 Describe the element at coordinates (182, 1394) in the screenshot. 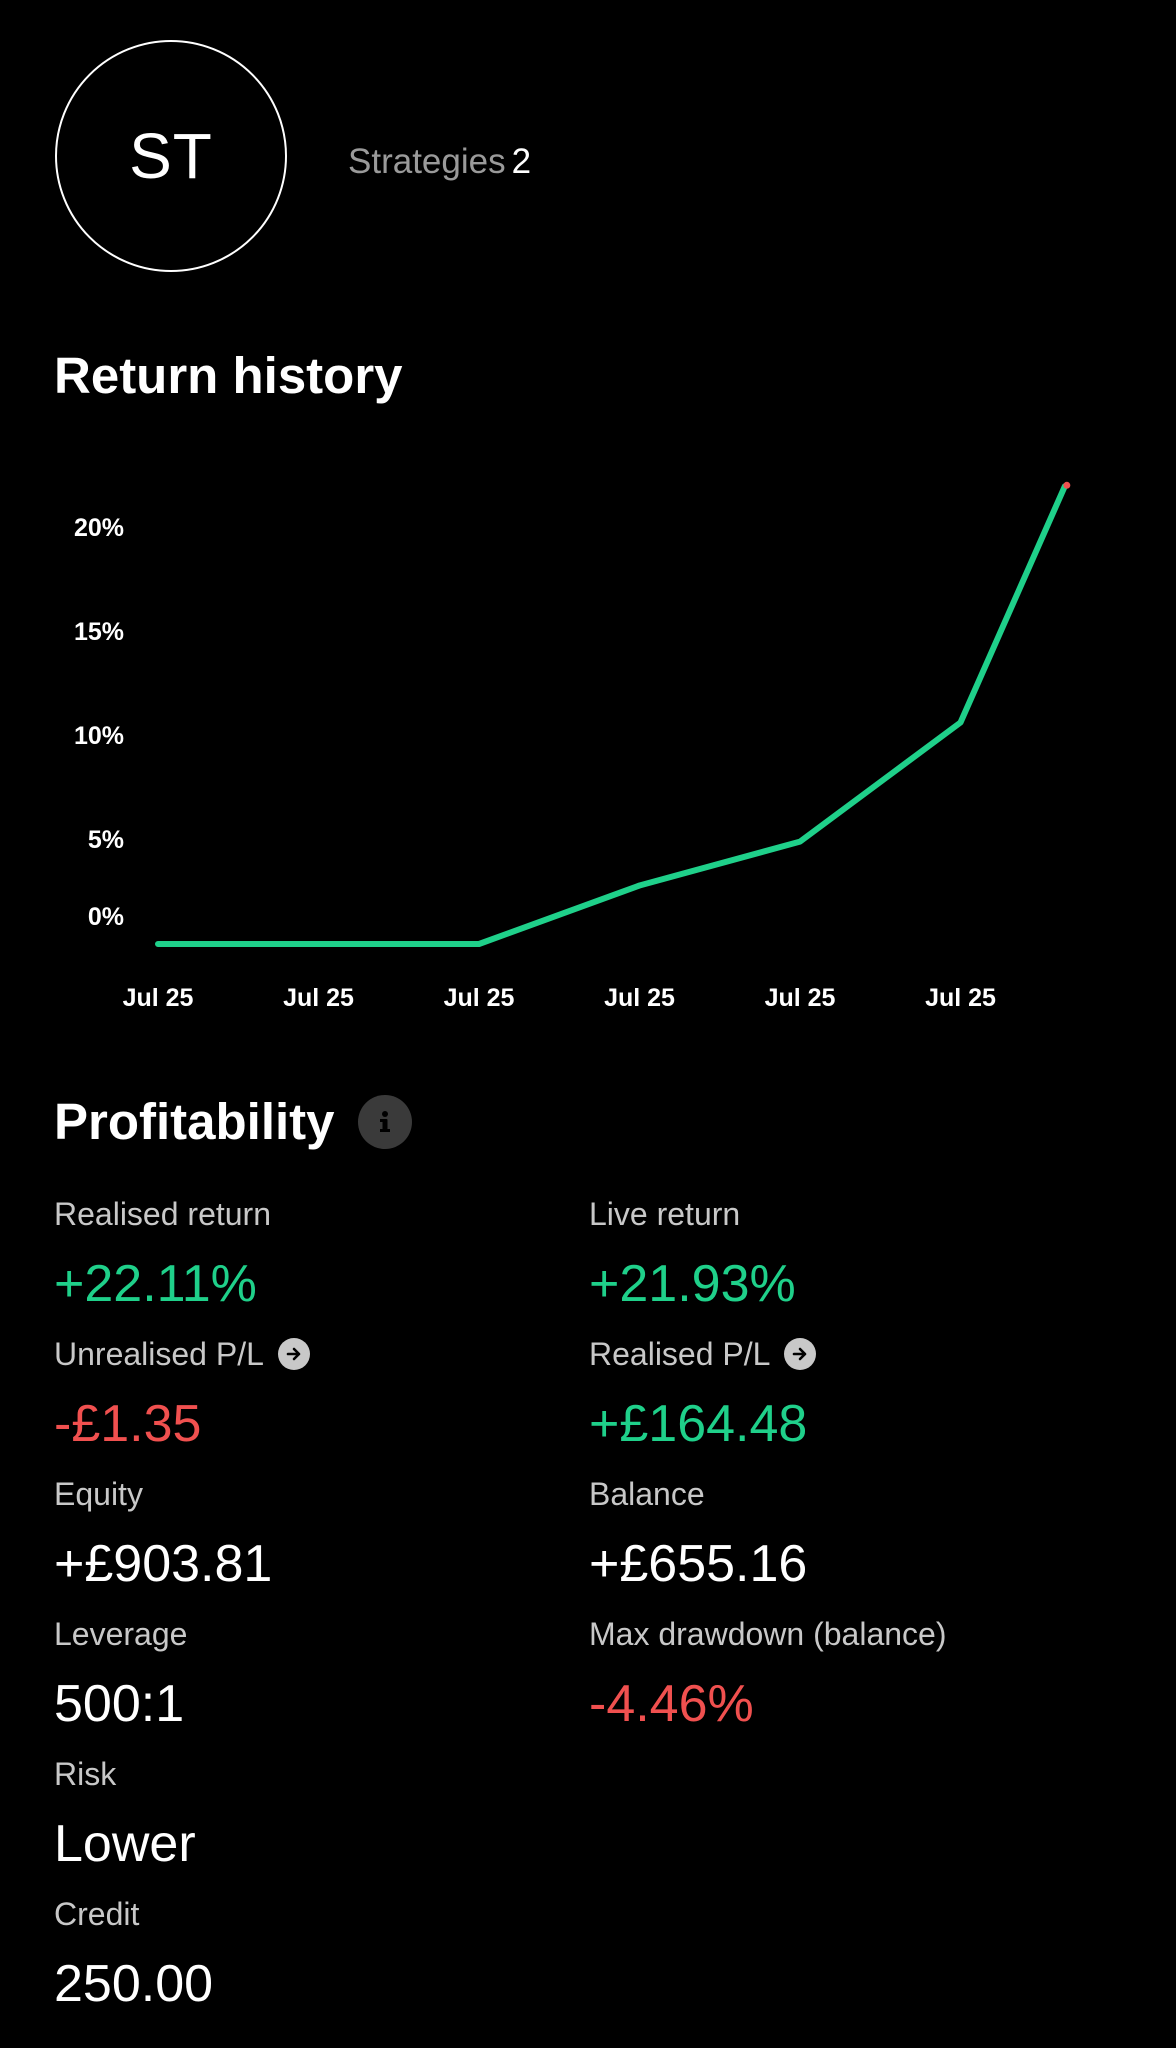

I see `metric-unrealised-pl: Unrealised P/L -£1.35` at that location.